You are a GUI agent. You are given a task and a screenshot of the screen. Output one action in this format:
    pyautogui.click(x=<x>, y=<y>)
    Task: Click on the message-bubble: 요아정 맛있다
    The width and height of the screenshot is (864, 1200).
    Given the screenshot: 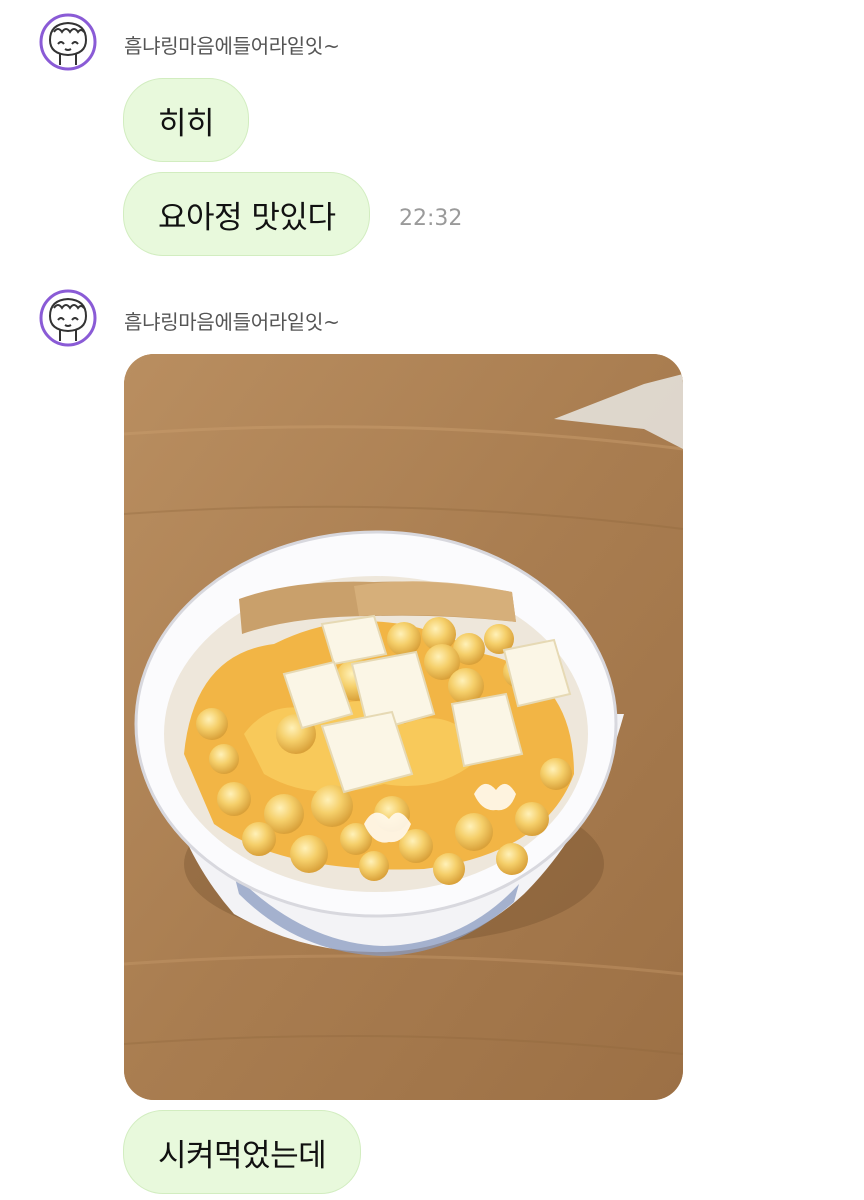 What is the action you would take?
    pyautogui.click(x=247, y=214)
    